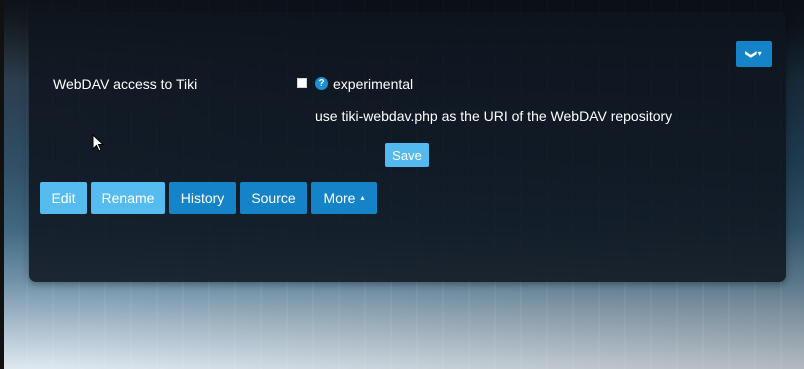  Describe the element at coordinates (362, 197) in the screenshot. I see `caret-up-icon: ▴` at that location.